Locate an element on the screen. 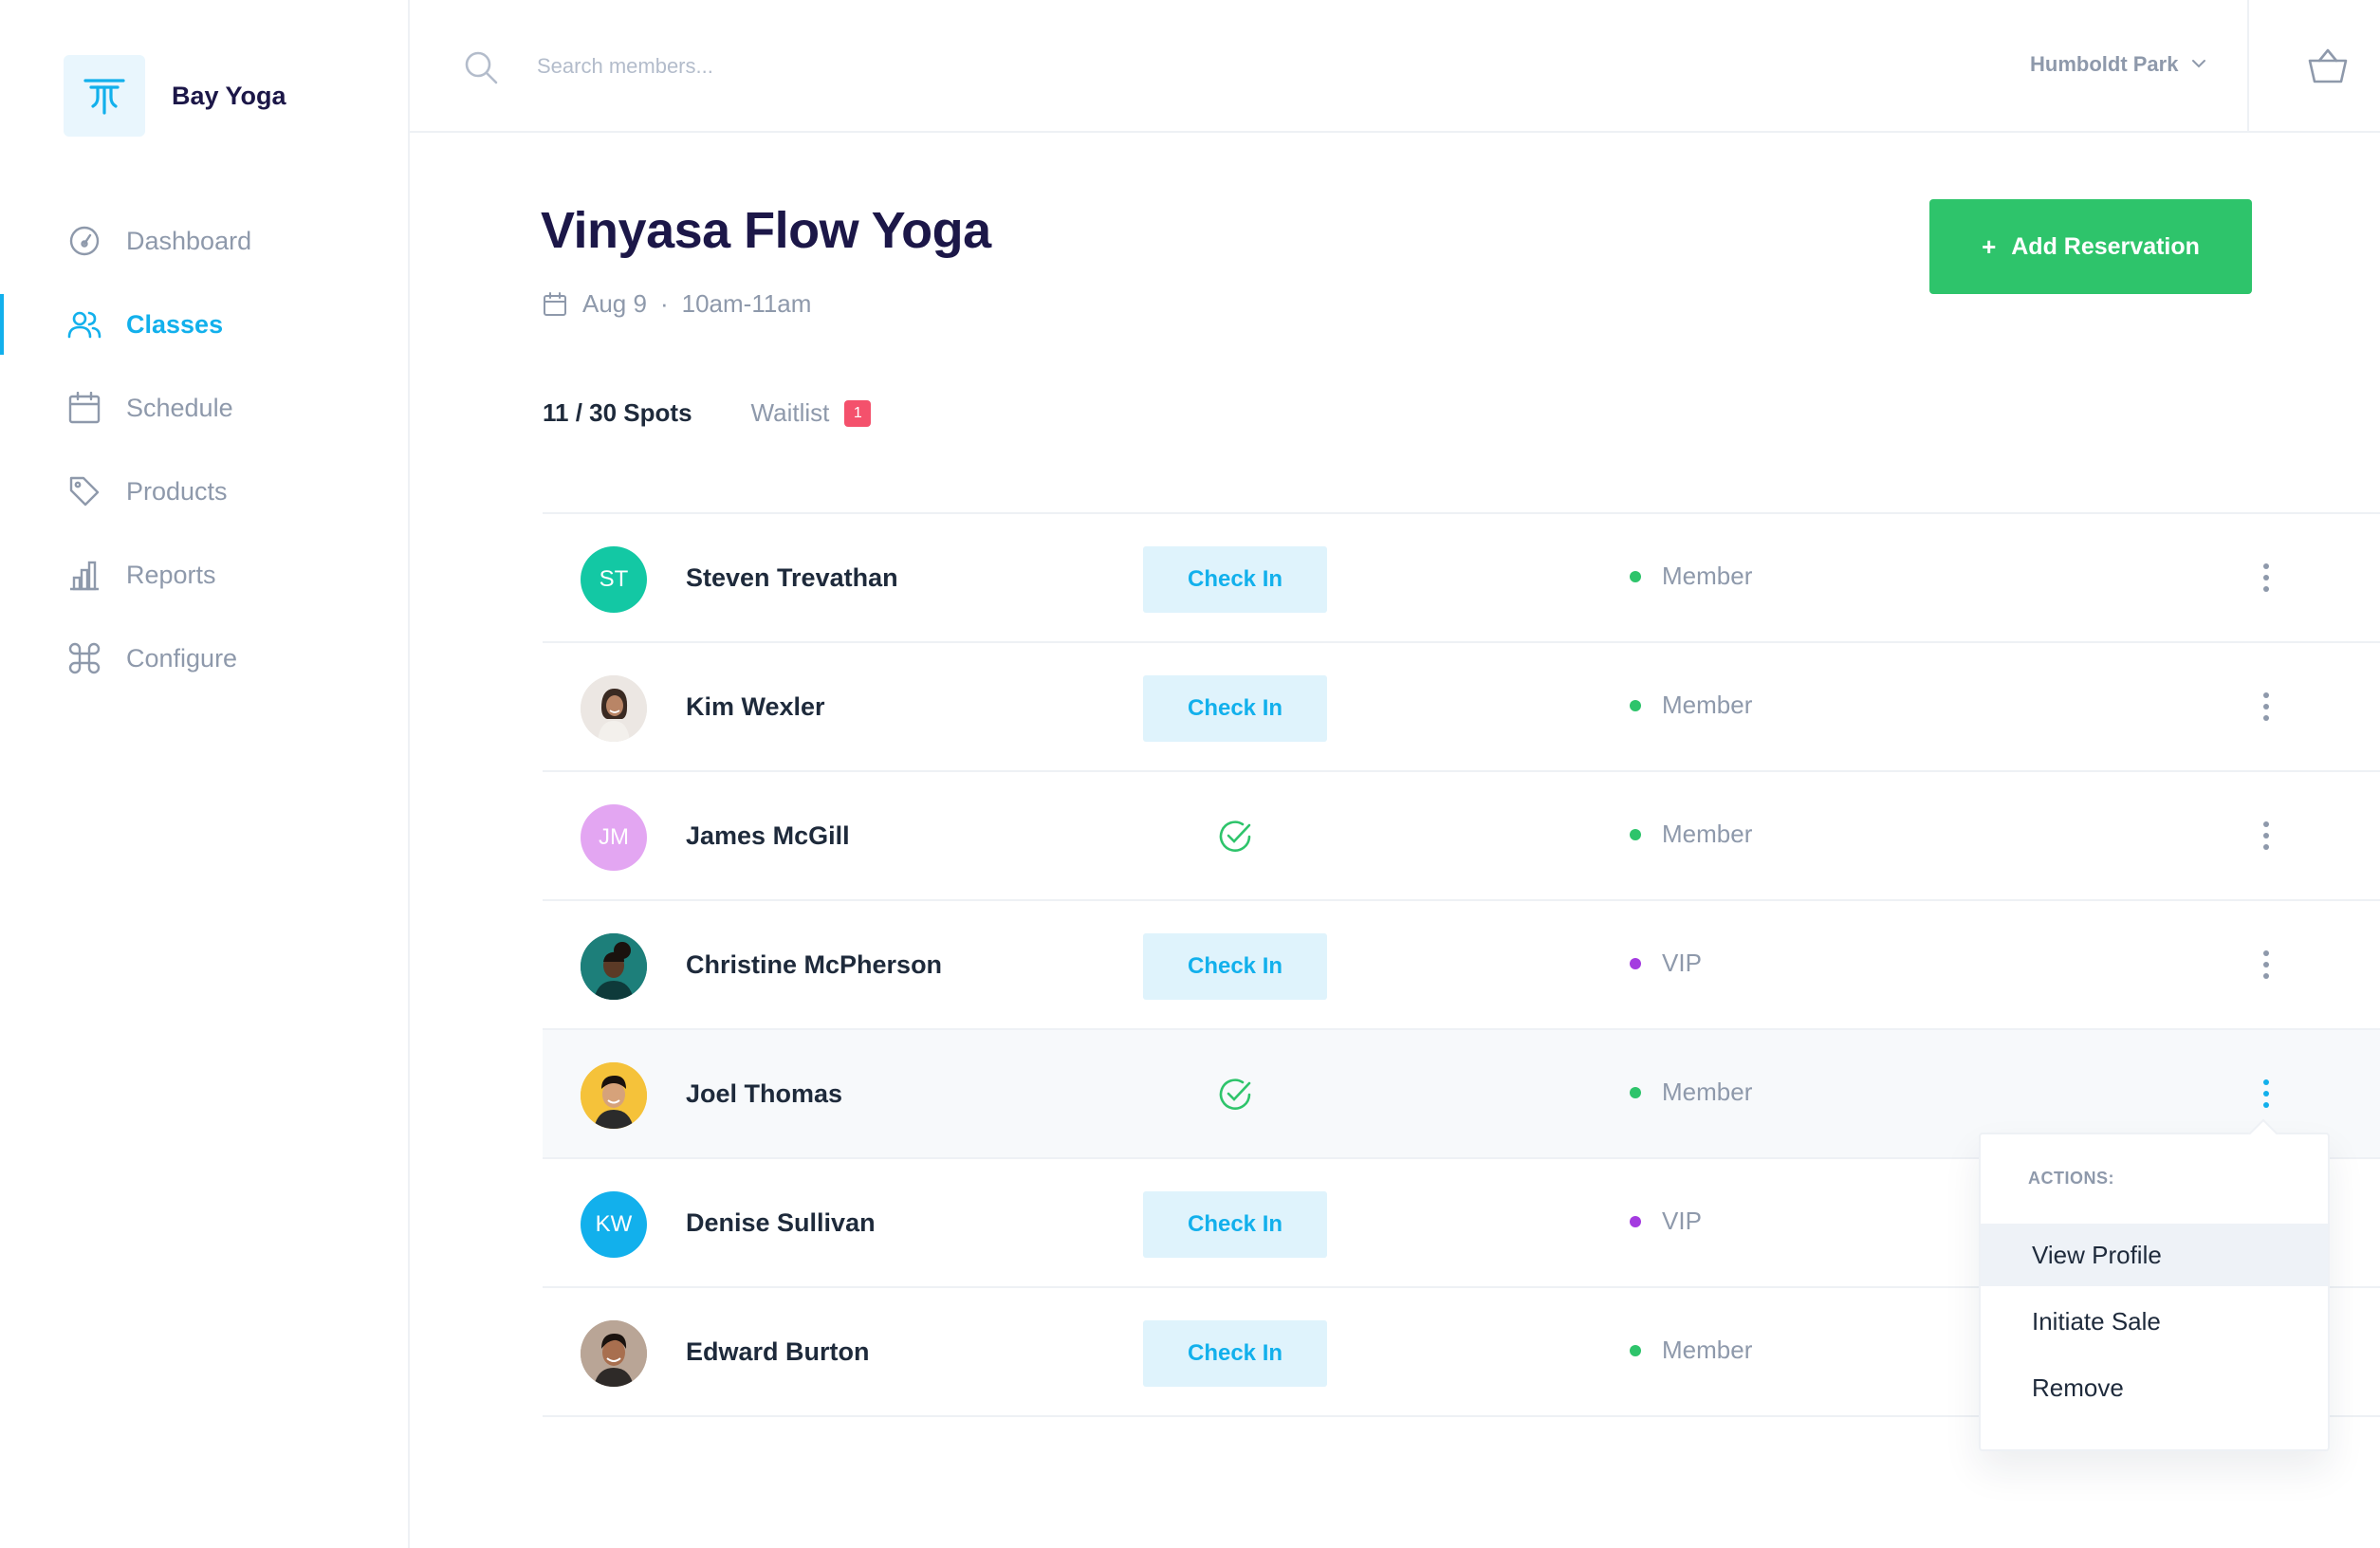 Image resolution: width=2380 pixels, height=1548 pixels. tab-waitlist-label: Waitlist is located at coordinates (790, 412).